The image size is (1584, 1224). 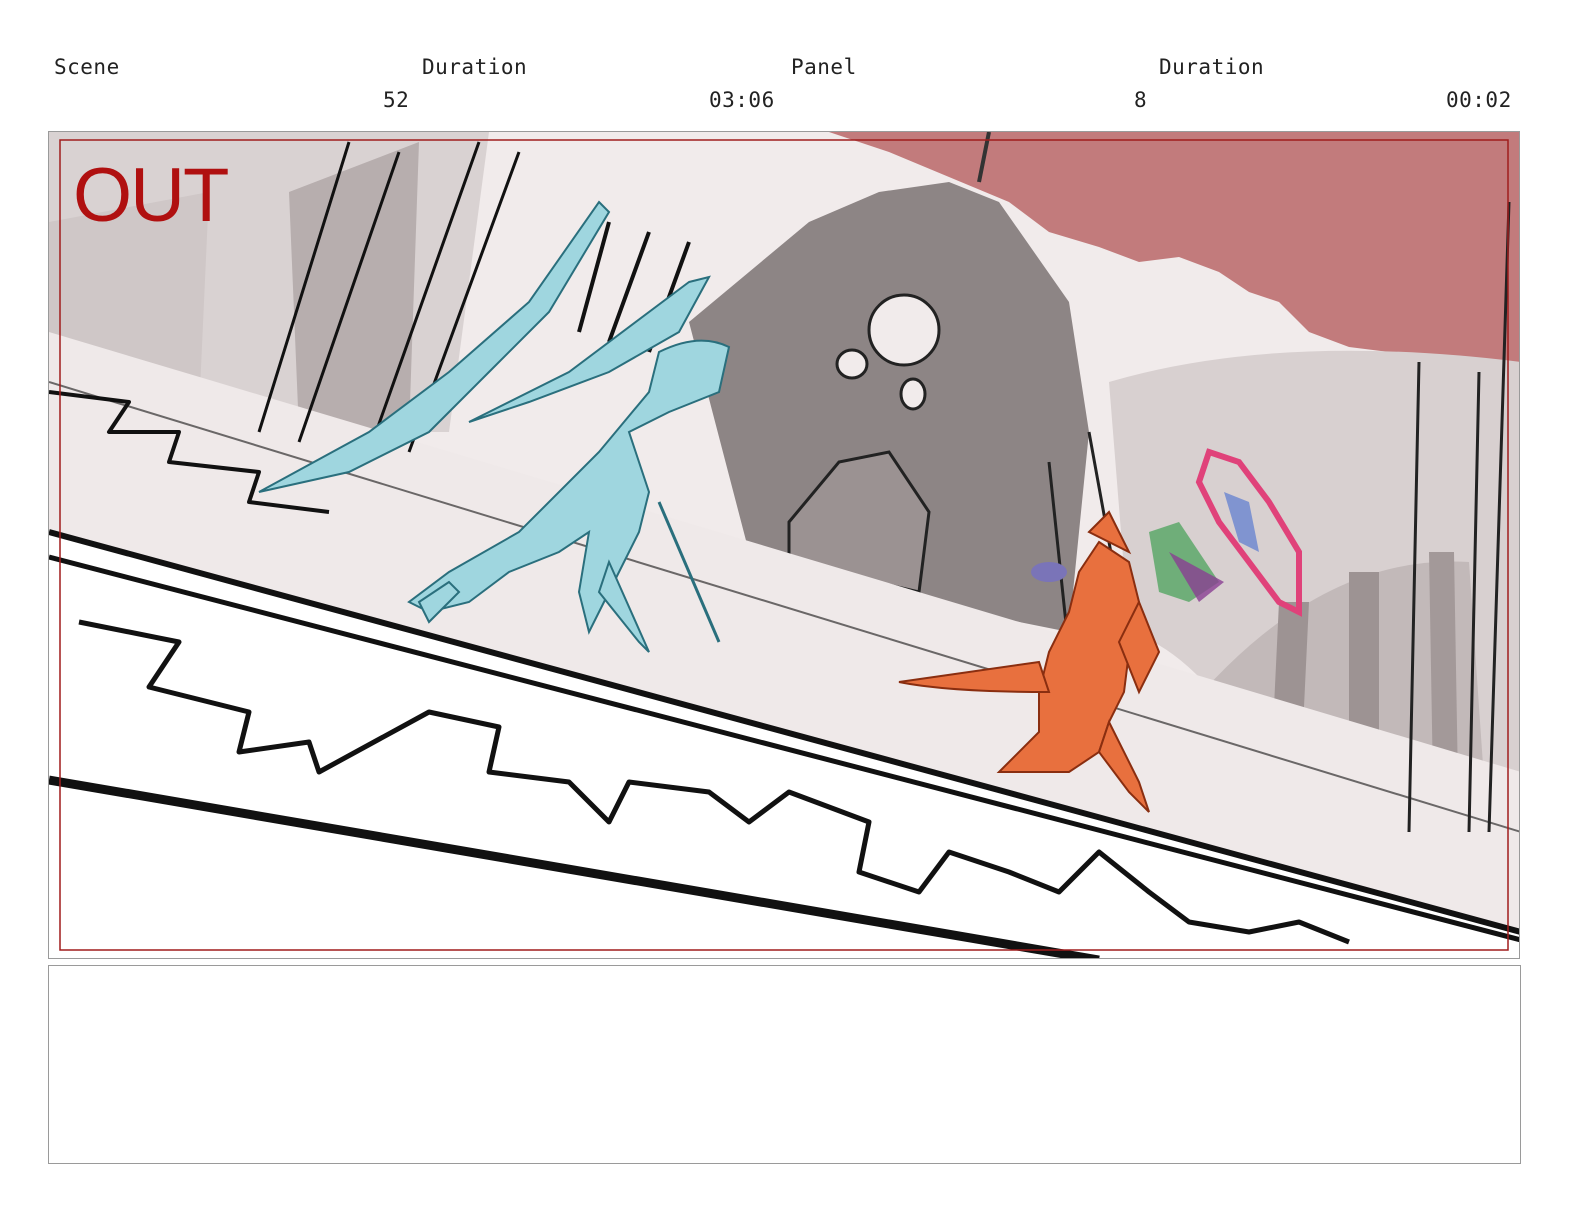 I want to click on panel-duration-label: Duration, so click(x=1212, y=67).